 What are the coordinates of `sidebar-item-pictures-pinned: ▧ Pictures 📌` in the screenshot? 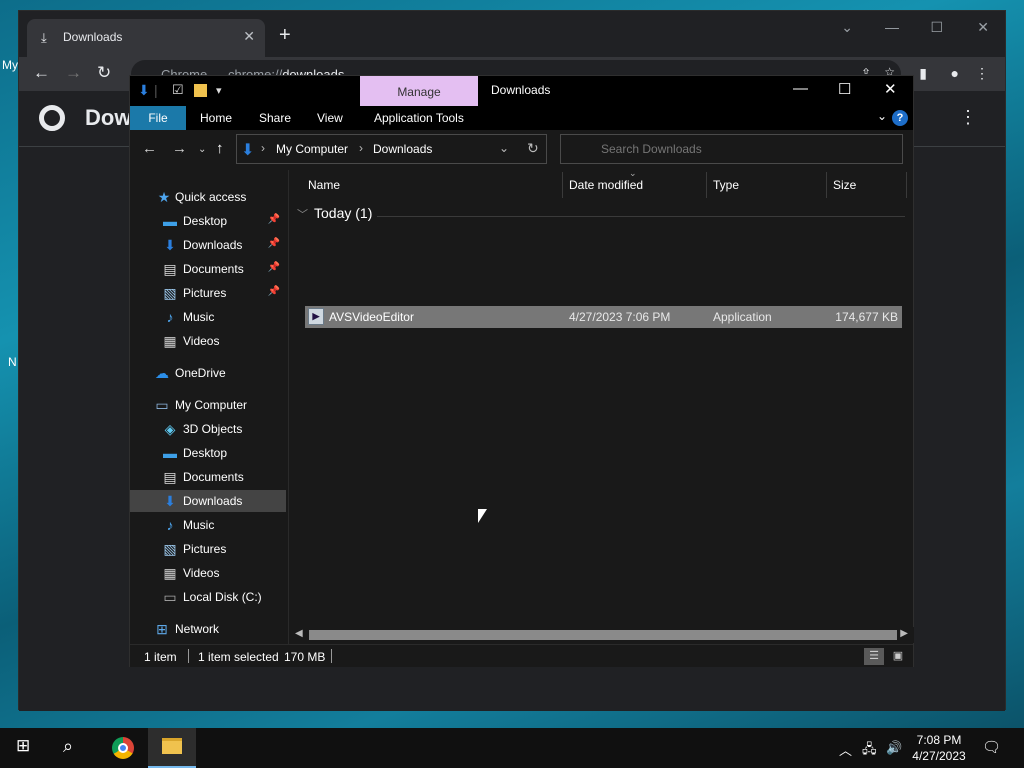 It's located at (208, 293).